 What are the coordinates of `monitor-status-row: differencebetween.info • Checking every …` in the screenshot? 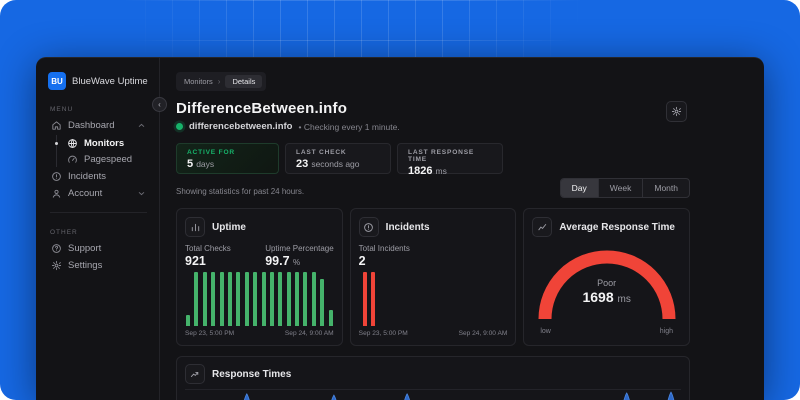 It's located at (433, 126).